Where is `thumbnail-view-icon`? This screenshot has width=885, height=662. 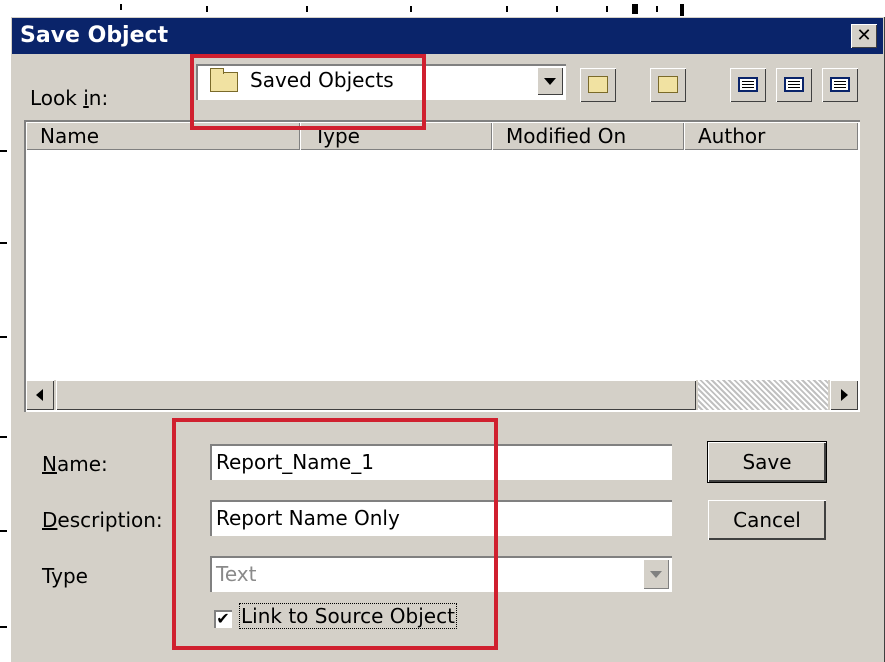 thumbnail-view-icon is located at coordinates (840, 84).